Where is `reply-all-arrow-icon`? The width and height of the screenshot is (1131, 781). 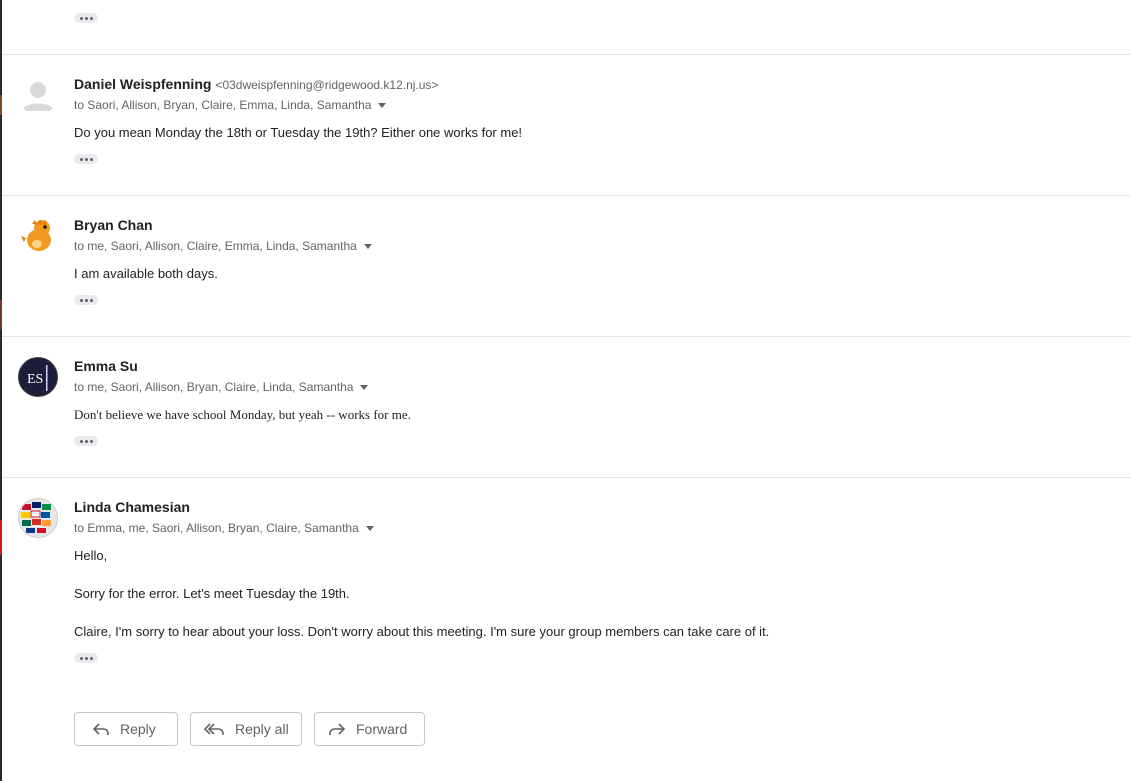 reply-all-arrow-icon is located at coordinates (214, 729).